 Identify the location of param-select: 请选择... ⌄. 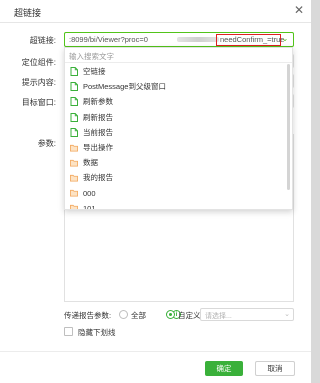
(247, 314).